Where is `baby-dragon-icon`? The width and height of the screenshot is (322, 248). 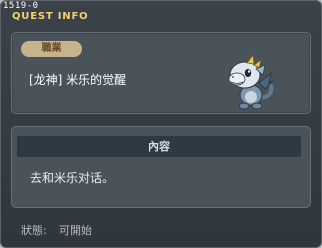
baby-dragon-icon is located at coordinates (251, 81).